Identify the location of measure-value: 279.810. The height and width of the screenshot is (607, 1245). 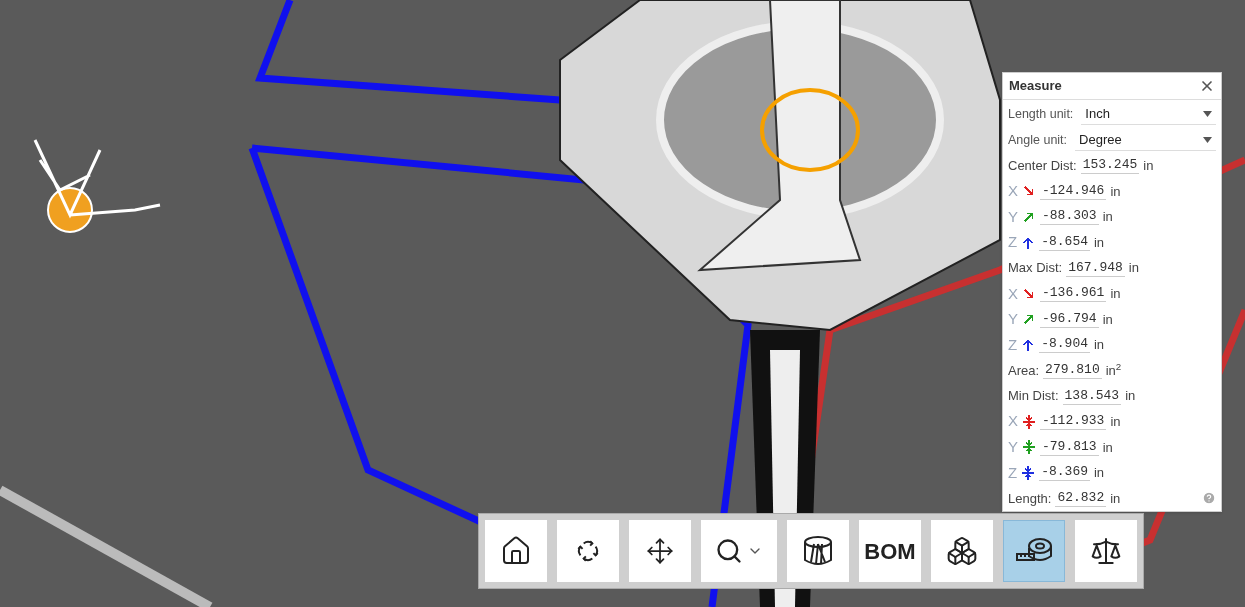
(1072, 371).